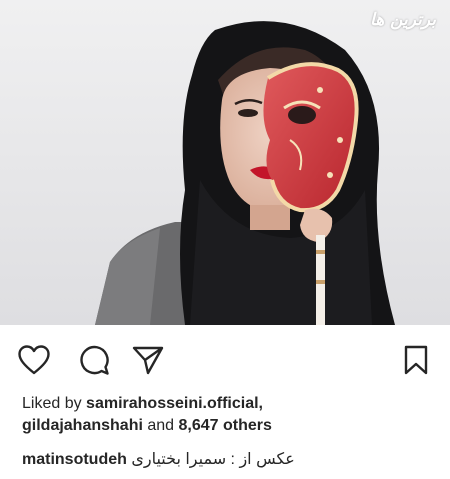  I want to click on paper-plane-icon, so click(148, 360).